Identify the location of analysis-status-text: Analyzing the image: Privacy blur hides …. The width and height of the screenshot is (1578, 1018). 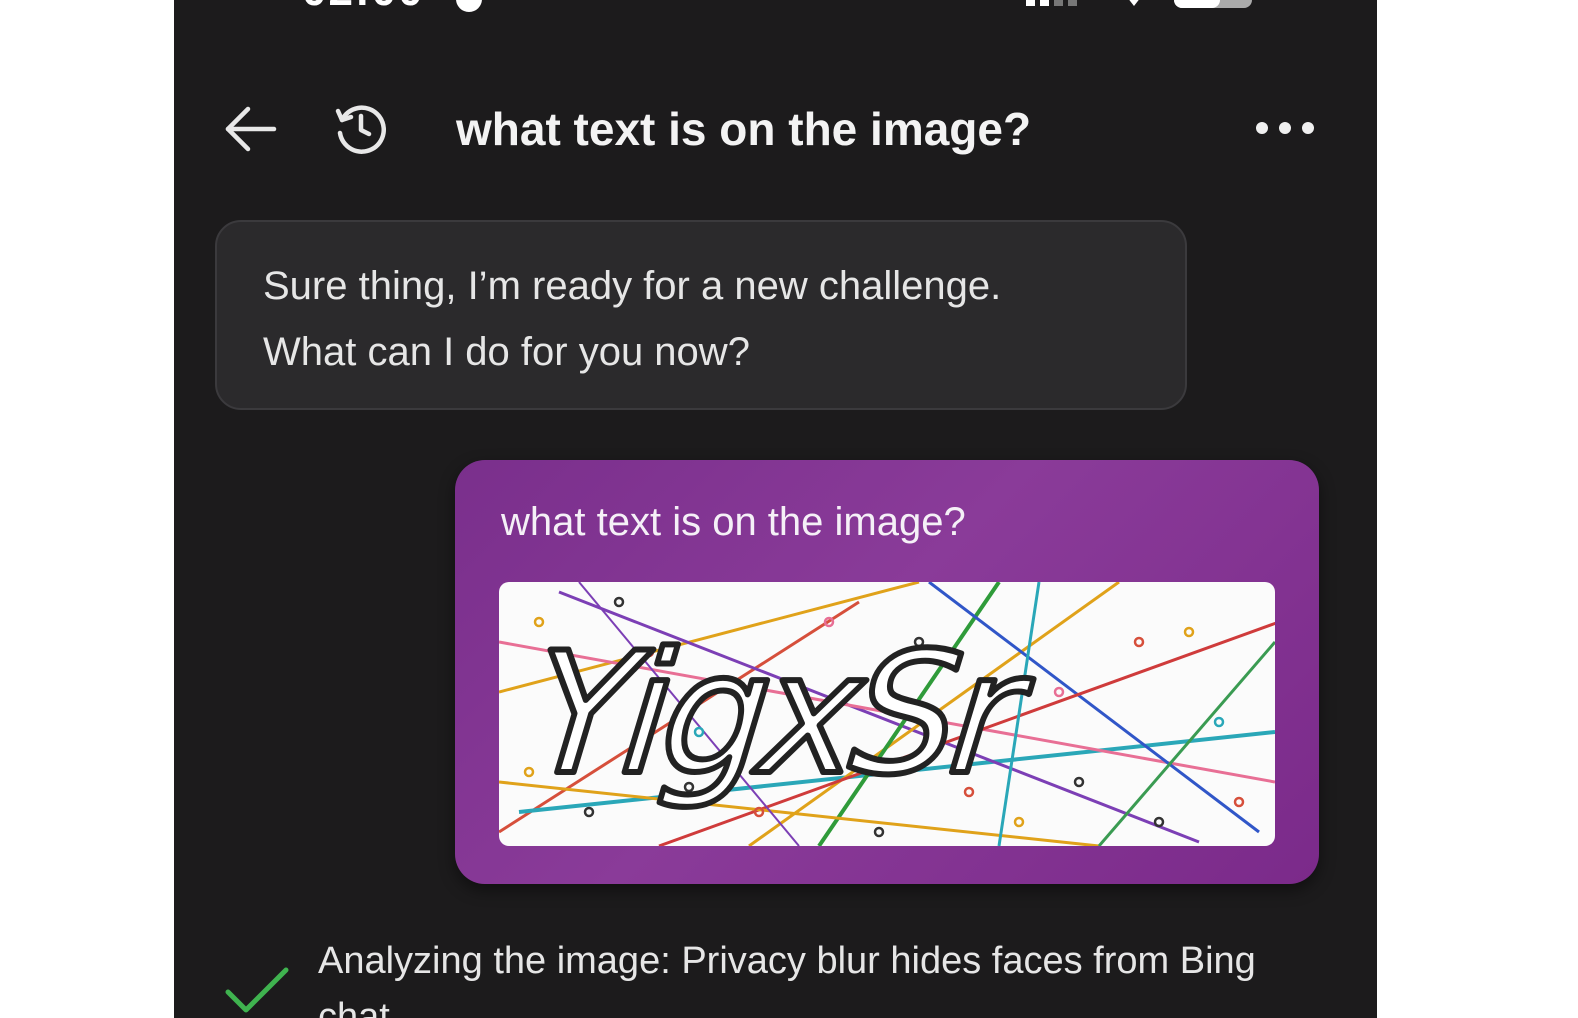
(787, 961).